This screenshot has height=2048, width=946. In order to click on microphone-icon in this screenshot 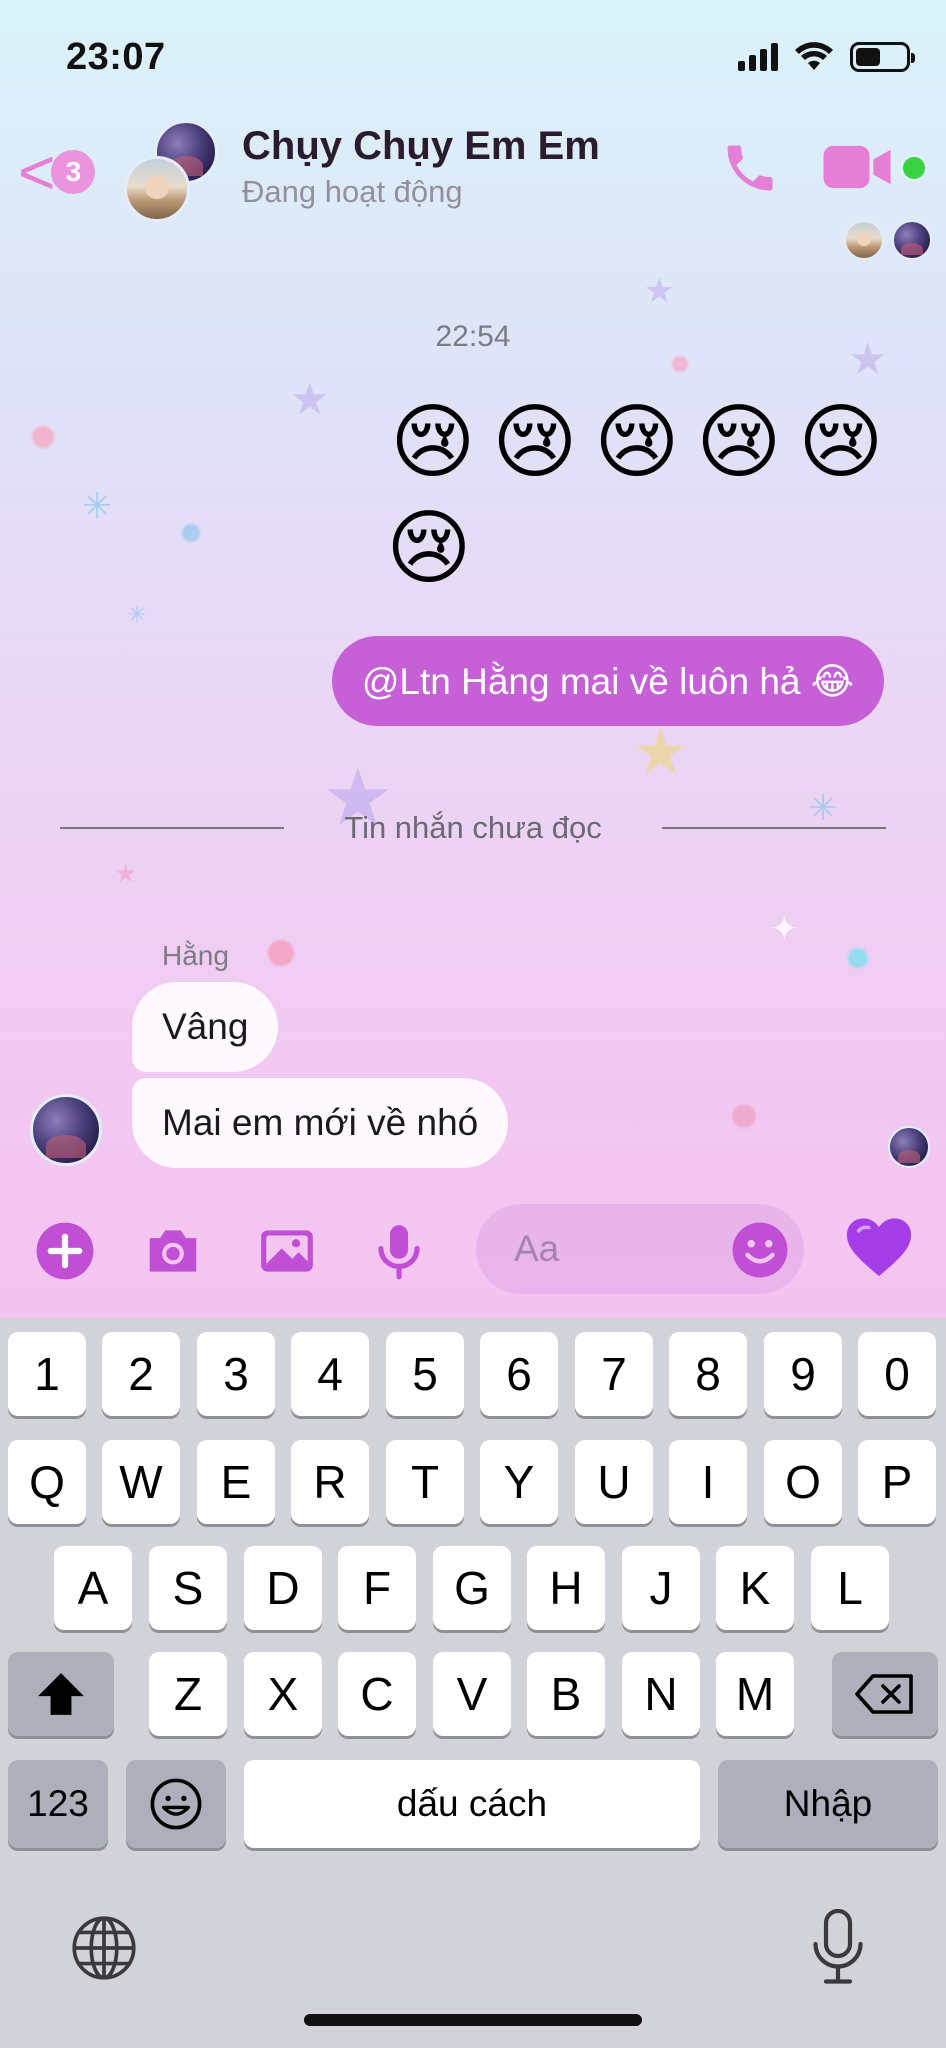, I will do `click(399, 1251)`.